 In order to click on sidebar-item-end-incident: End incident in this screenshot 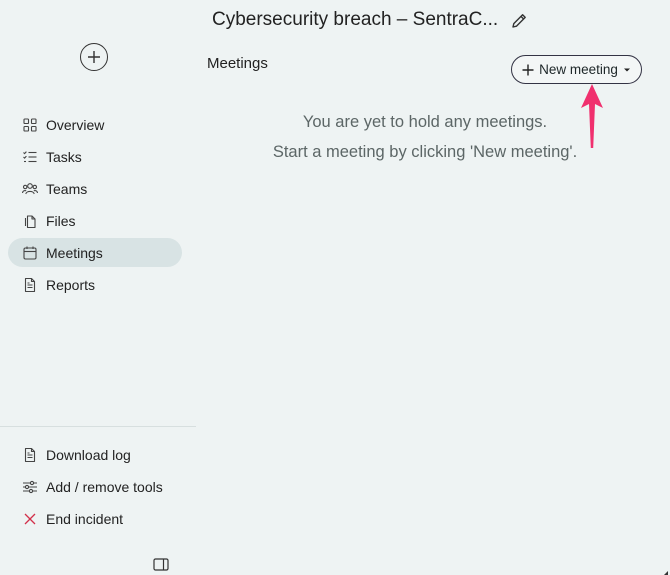, I will do `click(95, 518)`.